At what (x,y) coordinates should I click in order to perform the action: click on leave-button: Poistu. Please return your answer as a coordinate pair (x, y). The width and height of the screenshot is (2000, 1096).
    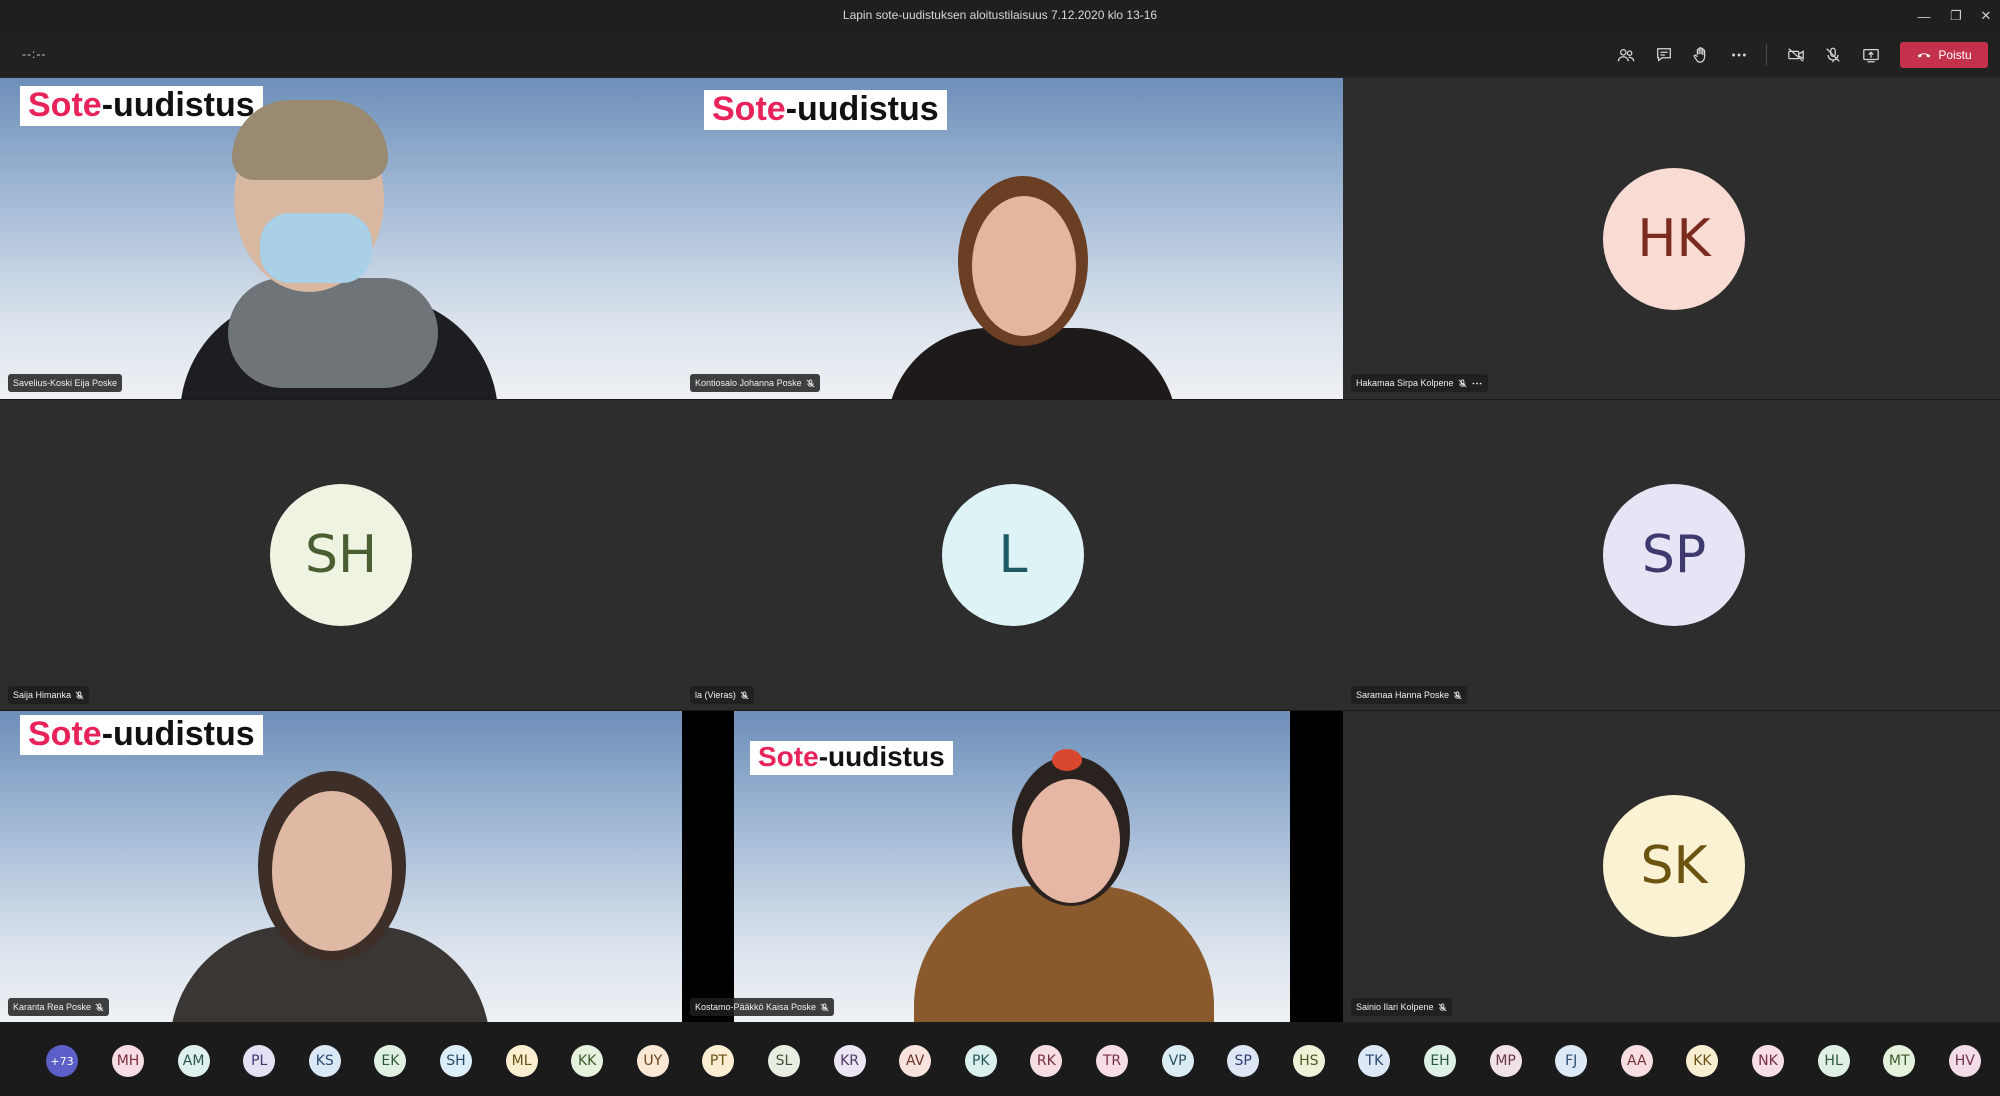
    Looking at the image, I should click on (1944, 55).